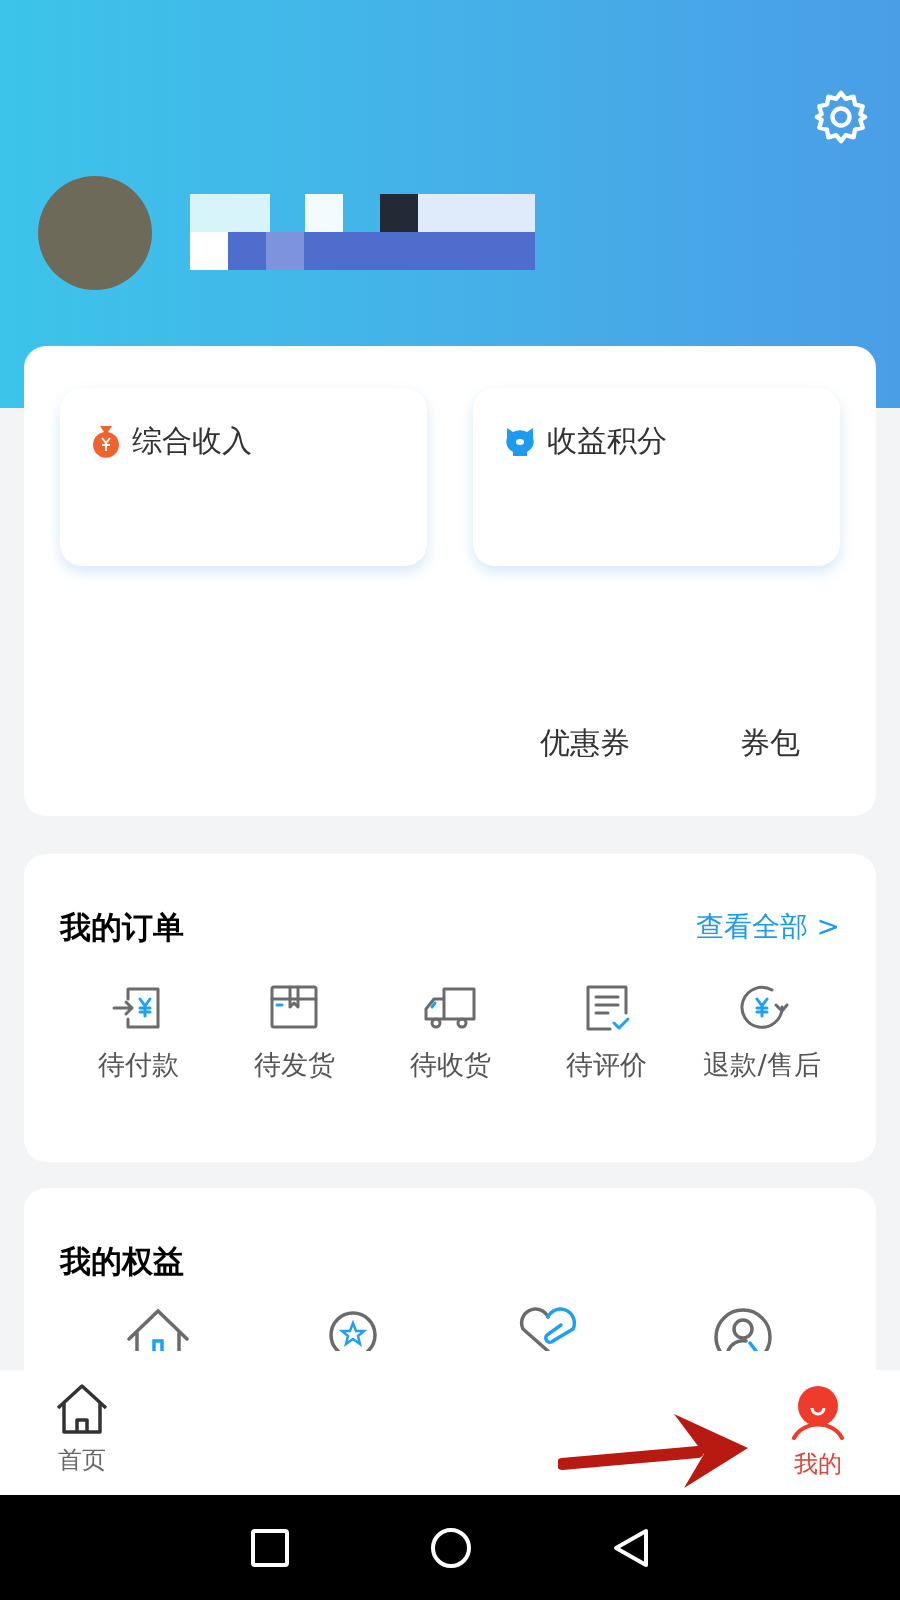 This screenshot has width=900, height=1600. I want to click on order-status-button: 待付款, so click(138, 1030).